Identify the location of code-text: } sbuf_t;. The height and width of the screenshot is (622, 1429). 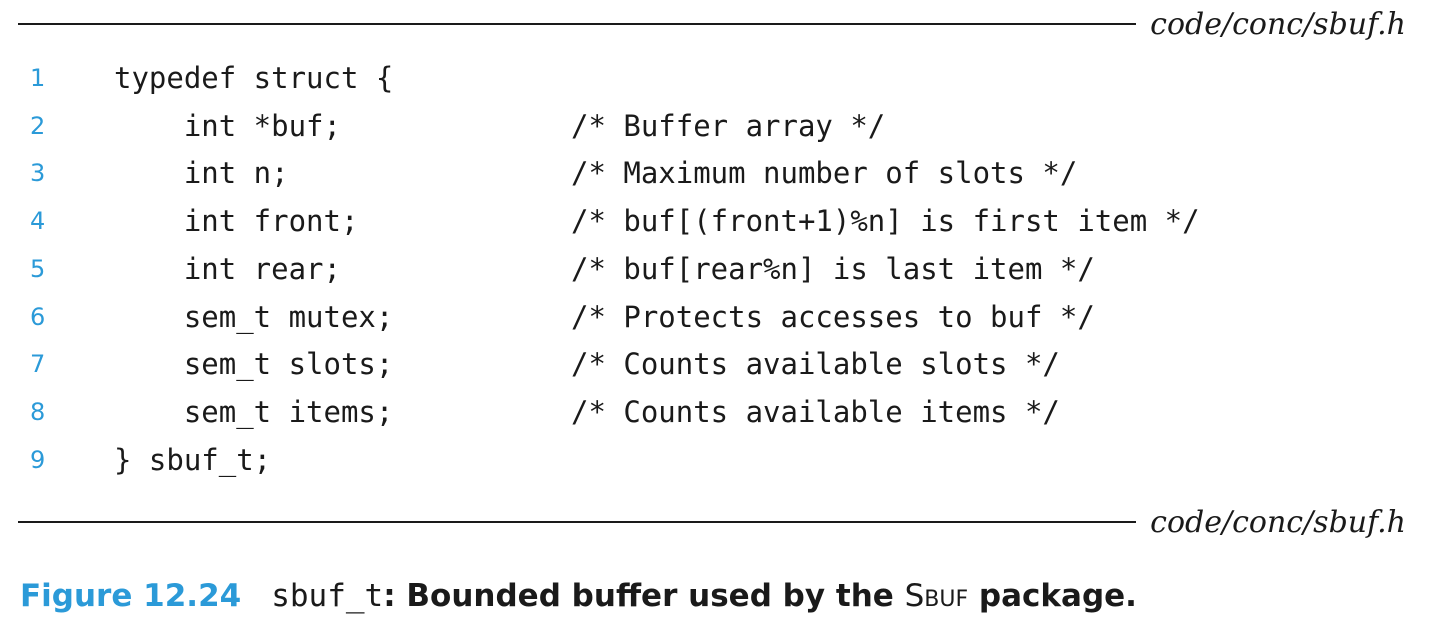
(193, 459).